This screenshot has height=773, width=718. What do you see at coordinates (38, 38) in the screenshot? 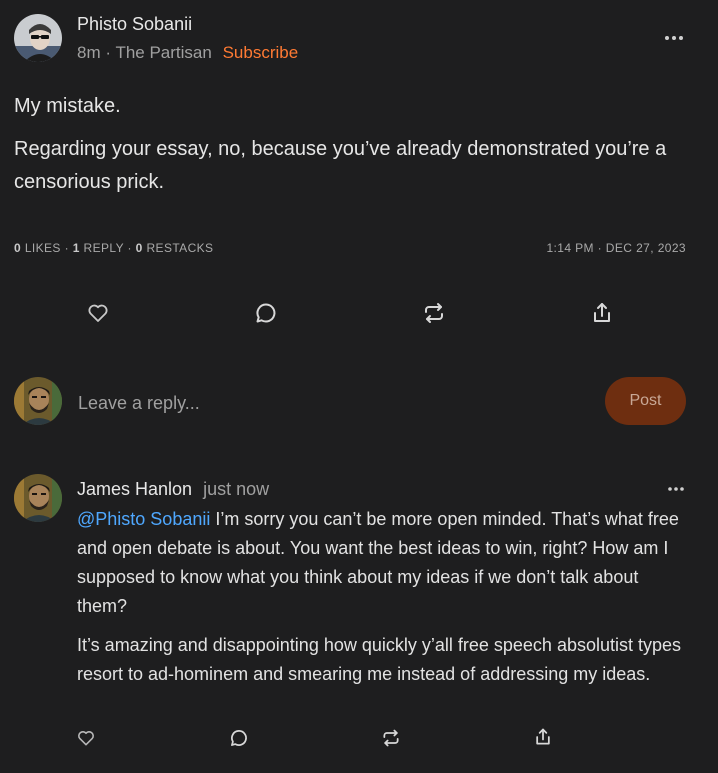
I see `post-author-avatar` at bounding box center [38, 38].